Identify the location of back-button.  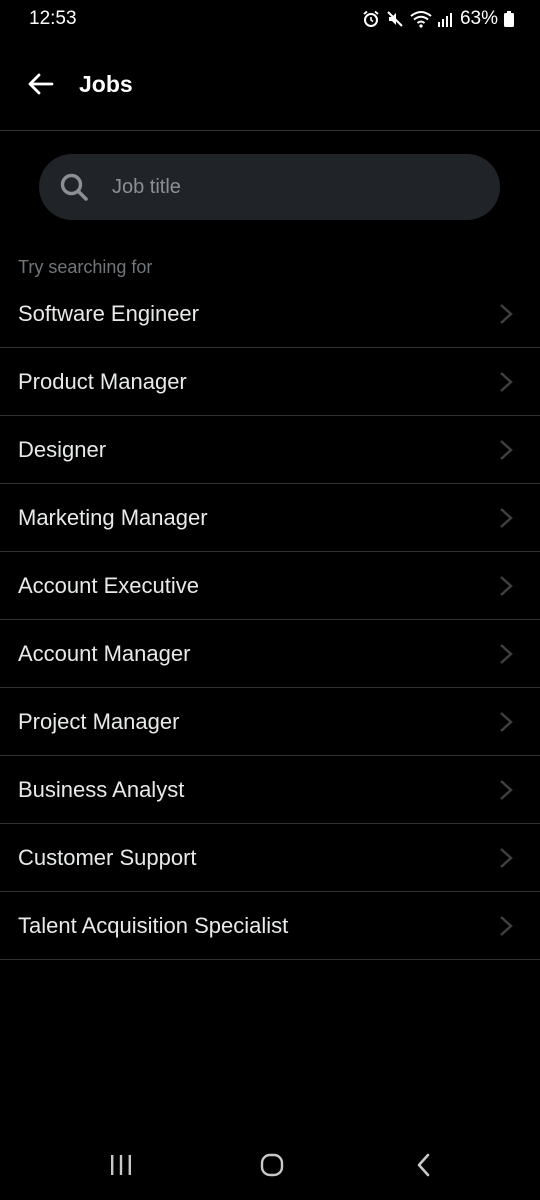
(40, 84).